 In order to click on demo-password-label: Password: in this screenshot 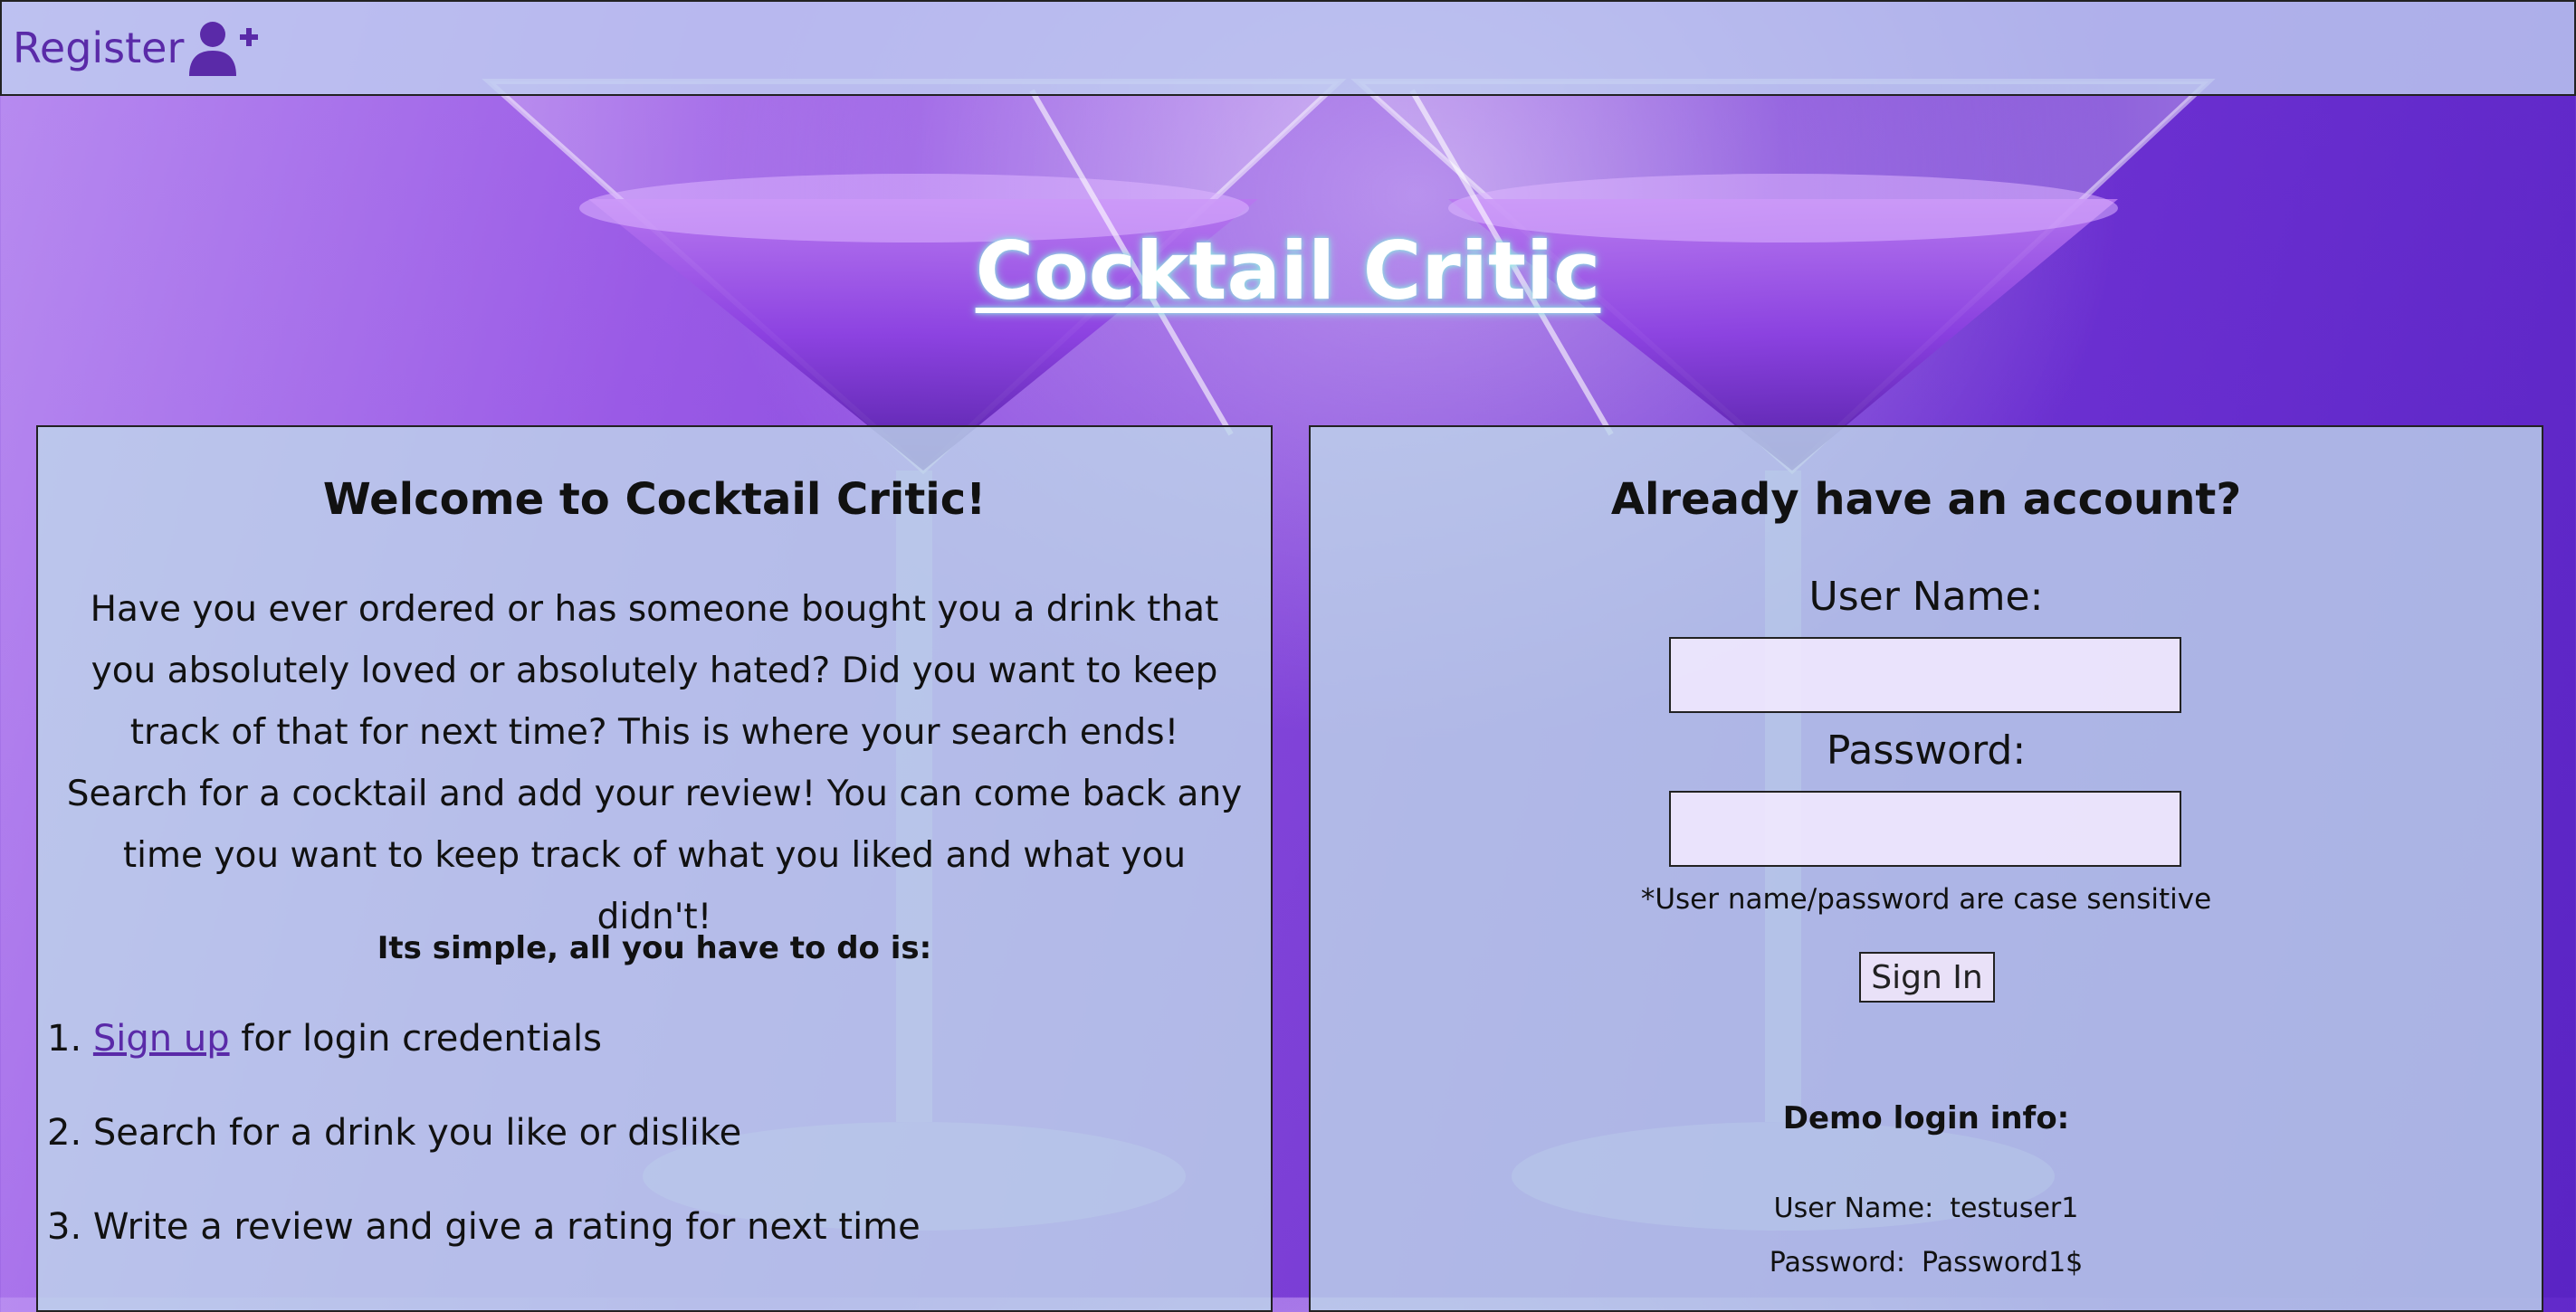, I will do `click(1837, 1263)`.